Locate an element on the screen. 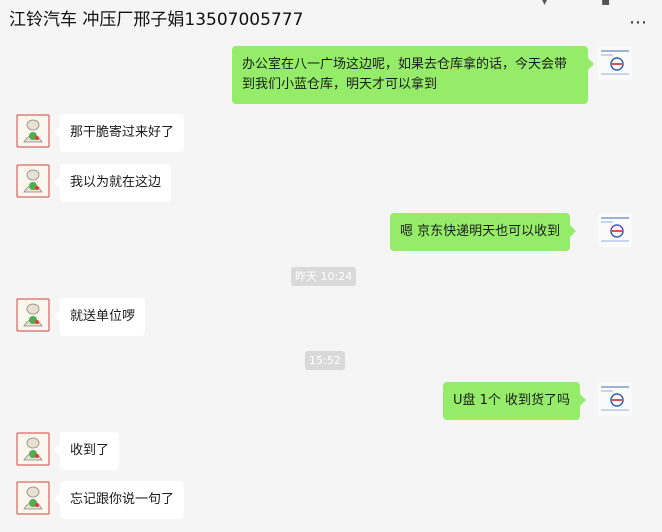 This screenshot has width=662, height=532. message-bubble-outgoing: 办公室在八一广场这边呢，如果去仓库拿的话，今天会带到我们小蓝仓库，明天才可以拿到 is located at coordinates (413, 75).